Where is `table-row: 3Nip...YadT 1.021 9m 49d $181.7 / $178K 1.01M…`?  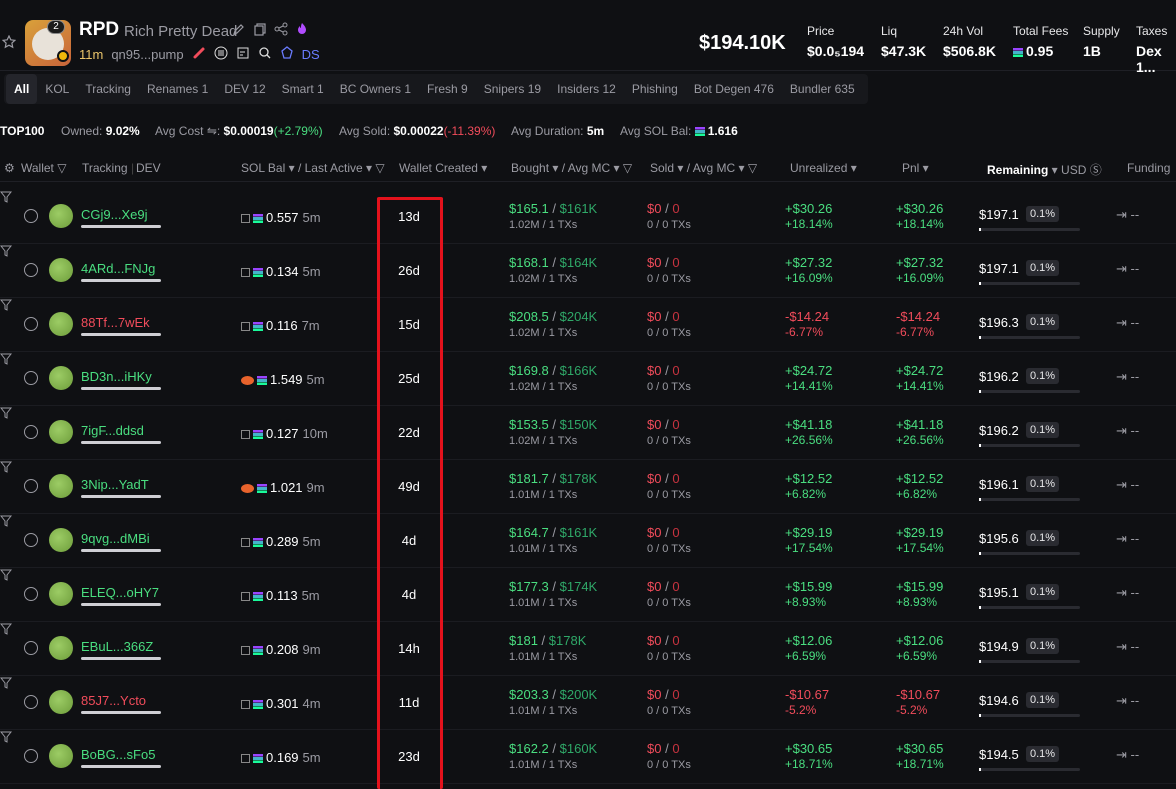
table-row: 3Nip...YadT 1.021 9m 49d $181.7 / $178K 1.01M… is located at coordinates (588, 487).